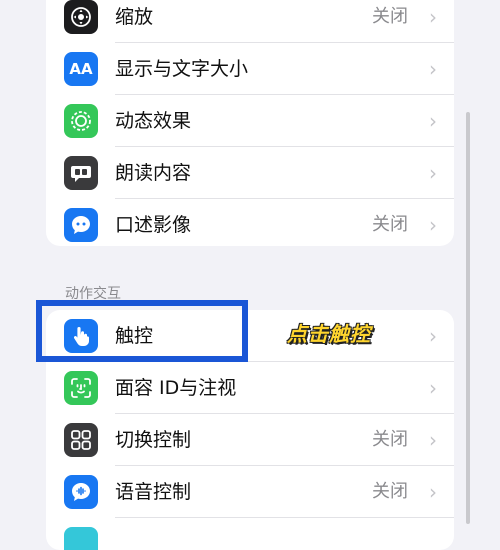  Describe the element at coordinates (81, 492) in the screenshot. I see `voice-control-icon` at that location.